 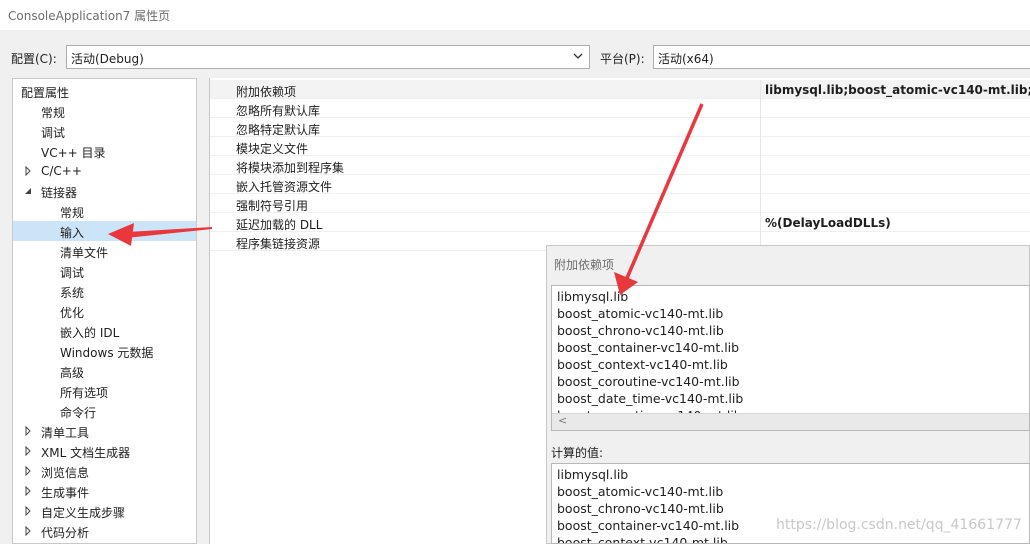 What do you see at coordinates (104, 531) in the screenshot?
I see `tree-item: 代码分析` at bounding box center [104, 531].